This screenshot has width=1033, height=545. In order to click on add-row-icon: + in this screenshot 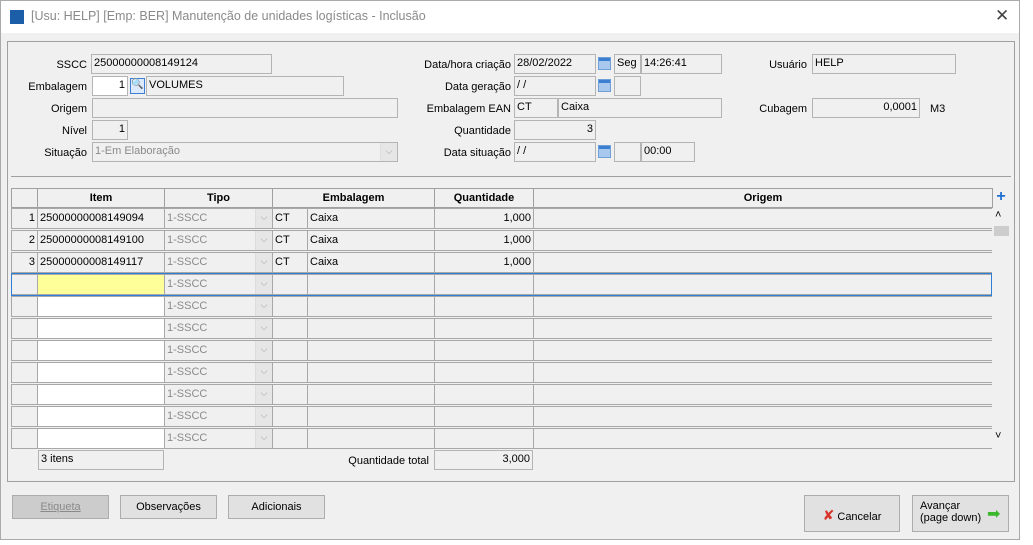, I will do `click(1001, 197)`.